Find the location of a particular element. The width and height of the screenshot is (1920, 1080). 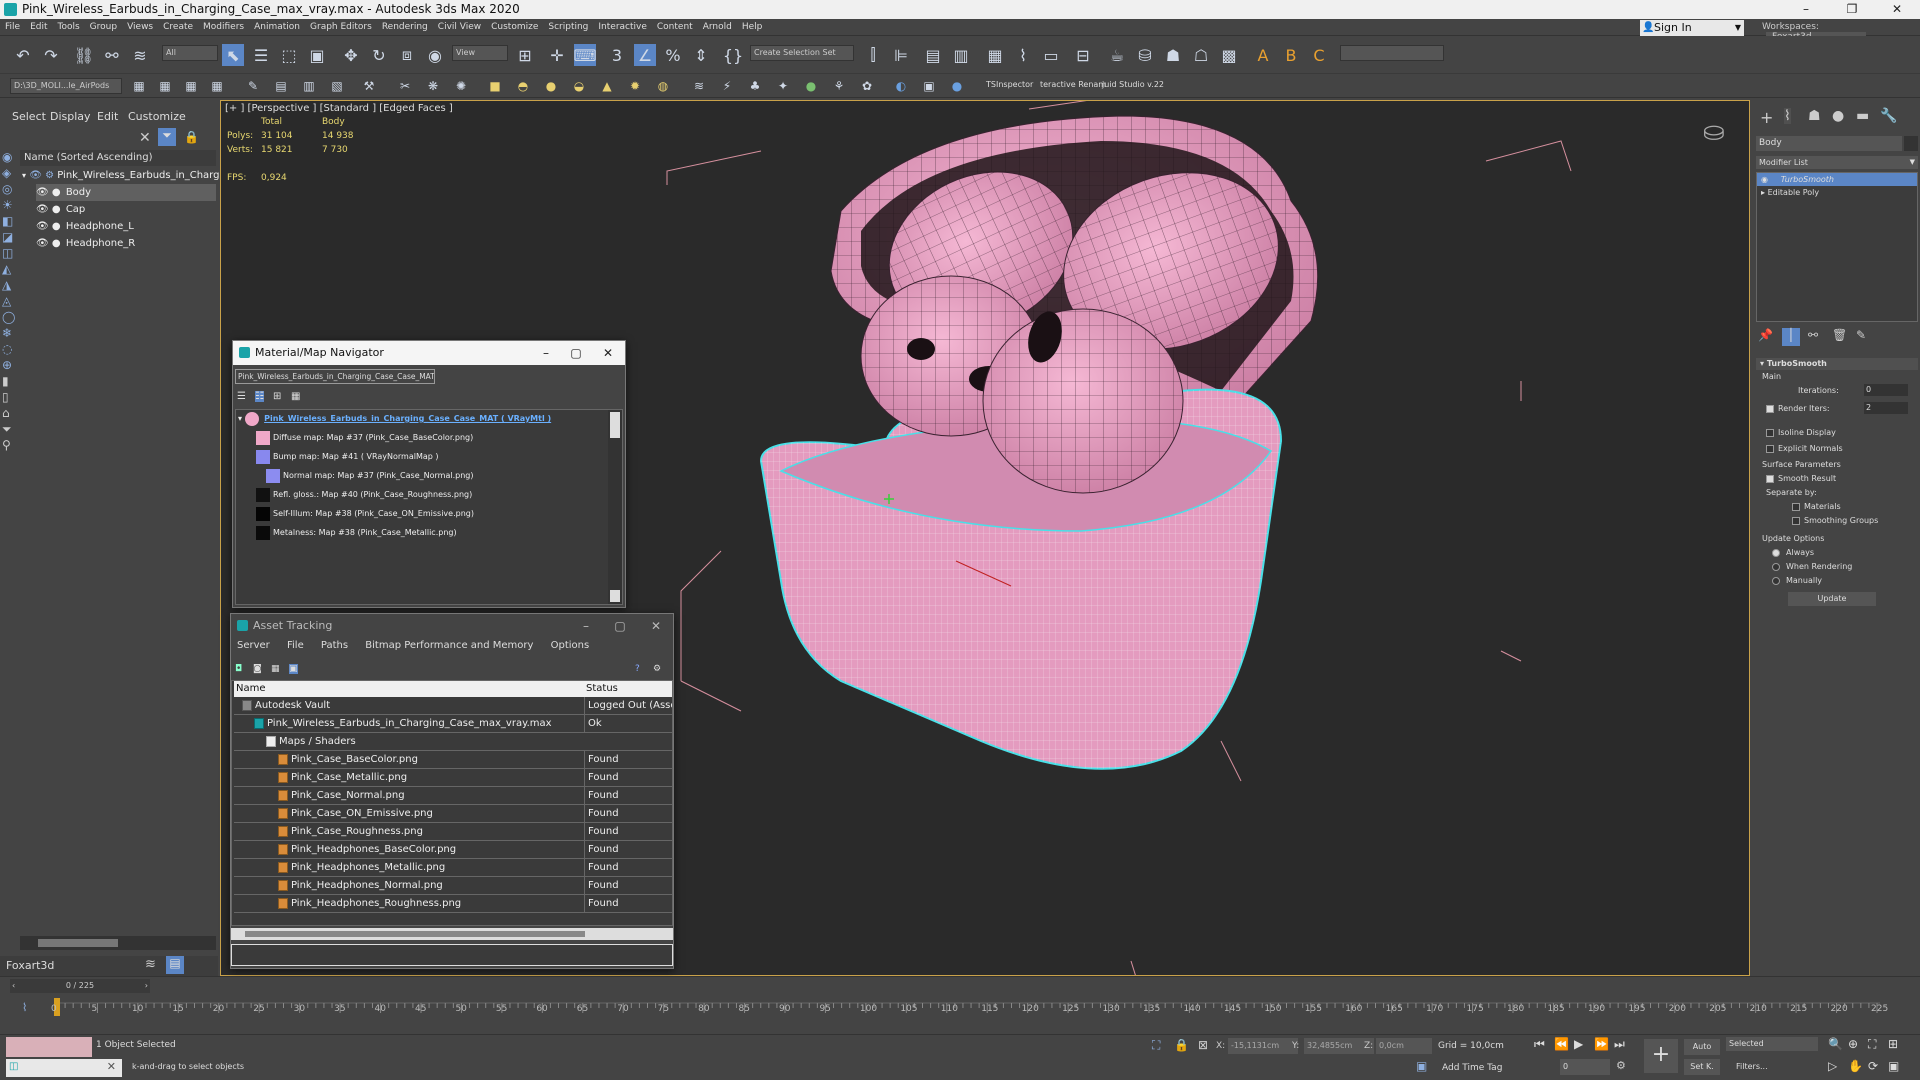

percent-snap-icon: % is located at coordinates (673, 55).